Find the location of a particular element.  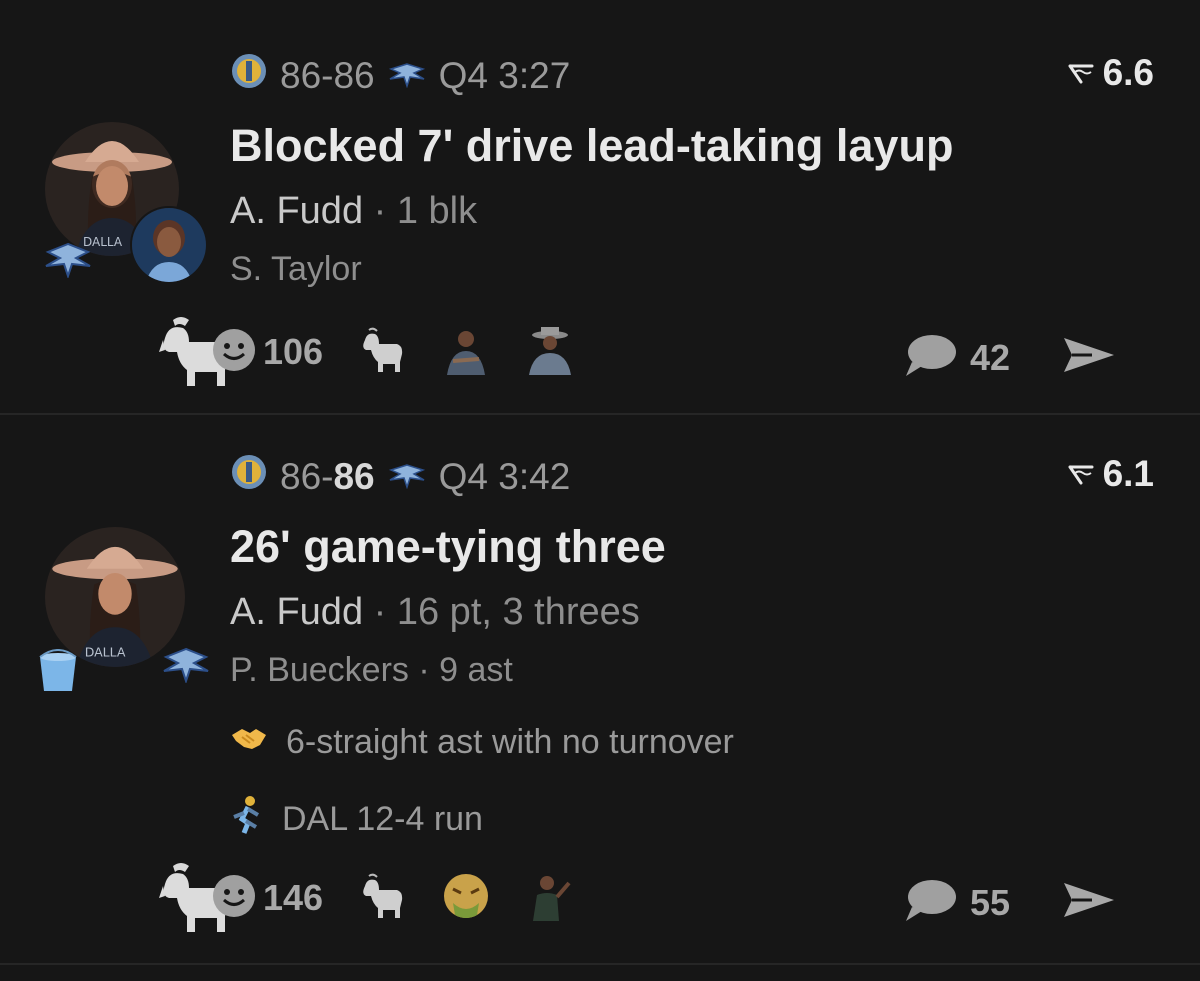

reactions-bar: 146 55 is located at coordinates (657, 898).